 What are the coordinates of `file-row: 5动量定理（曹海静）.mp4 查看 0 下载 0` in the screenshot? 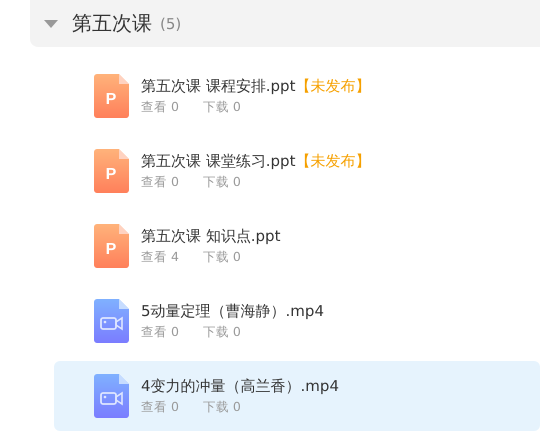 It's located at (297, 321).